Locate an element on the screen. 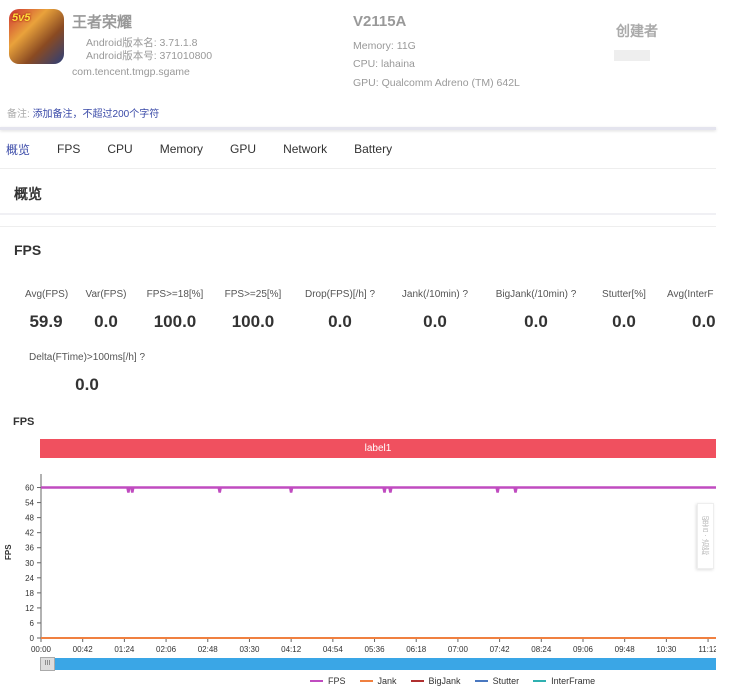 This screenshot has height=688, width=732. add-note-link: 添加备注，不超过200个字符 is located at coordinates (96, 114).